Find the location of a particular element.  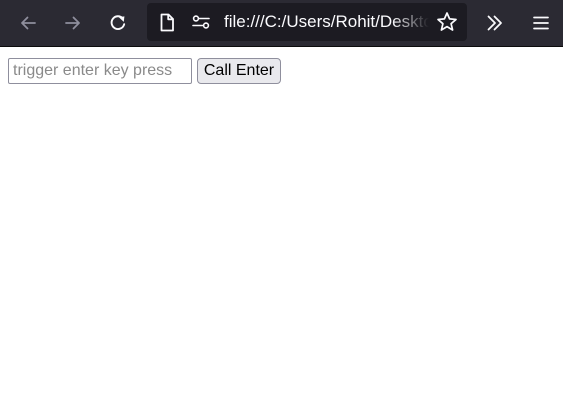

enter-key-input is located at coordinates (100, 71).